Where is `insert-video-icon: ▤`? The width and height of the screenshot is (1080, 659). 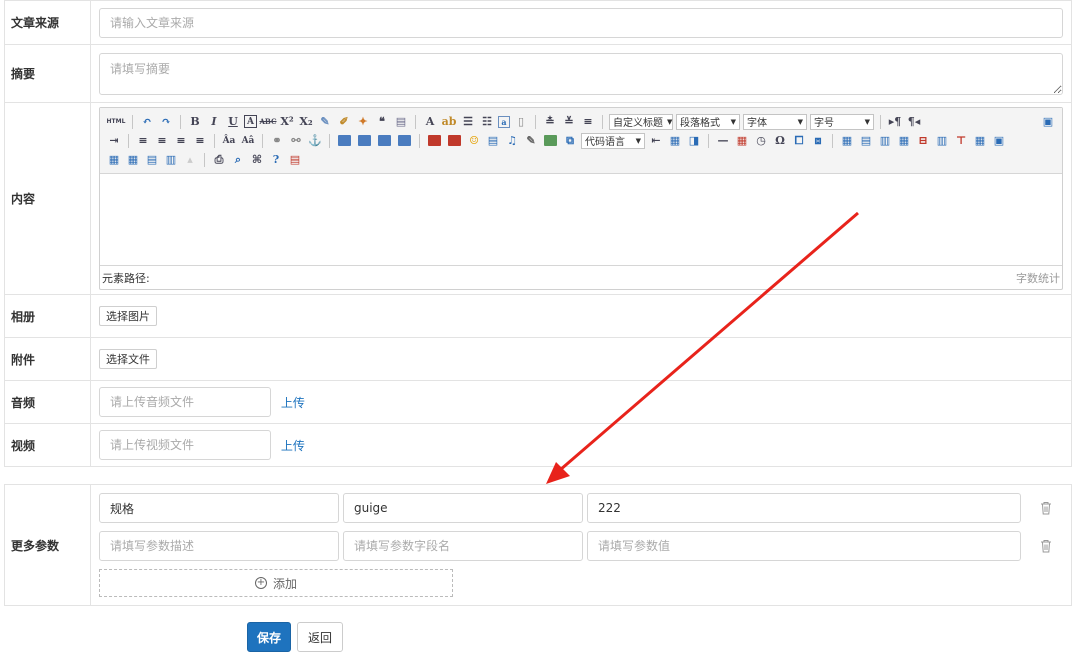
insert-video-icon: ▤ is located at coordinates (493, 141).